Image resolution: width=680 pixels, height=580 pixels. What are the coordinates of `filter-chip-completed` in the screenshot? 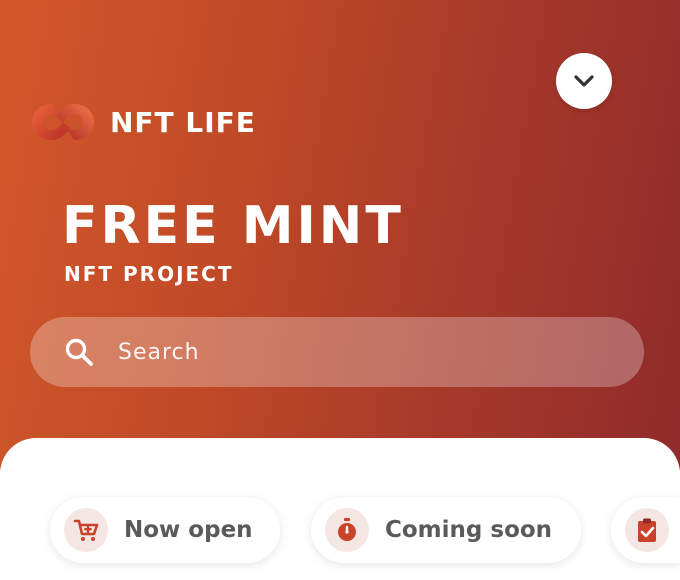 It's located at (645, 530).